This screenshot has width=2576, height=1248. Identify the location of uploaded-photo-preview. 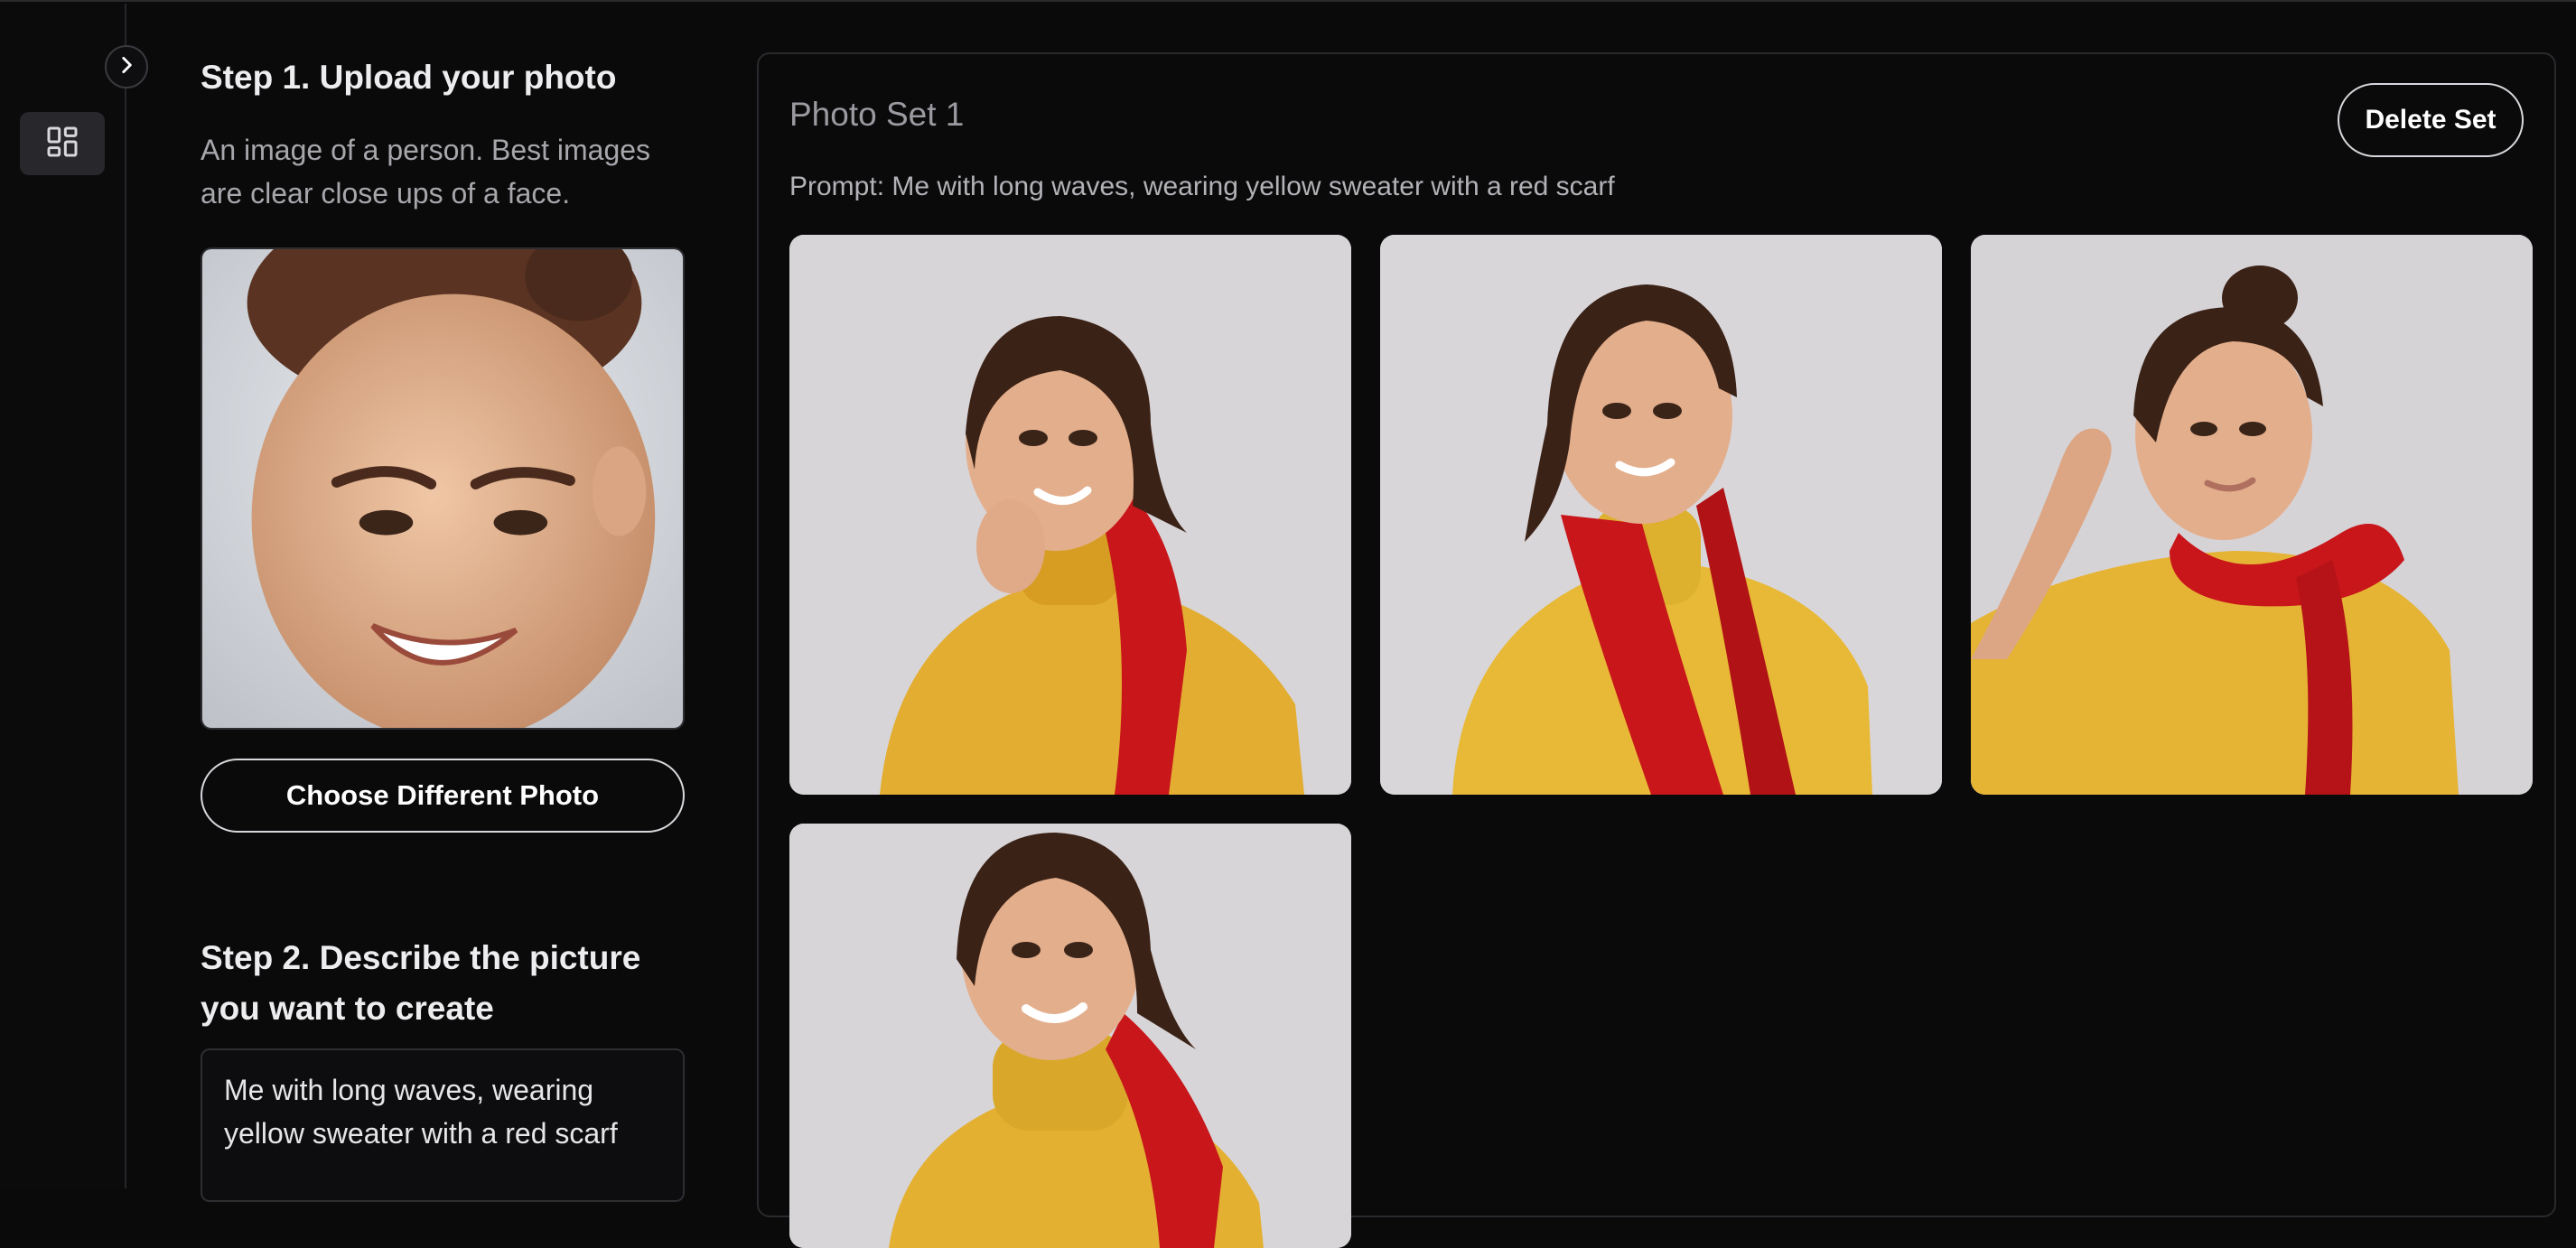
(443, 489).